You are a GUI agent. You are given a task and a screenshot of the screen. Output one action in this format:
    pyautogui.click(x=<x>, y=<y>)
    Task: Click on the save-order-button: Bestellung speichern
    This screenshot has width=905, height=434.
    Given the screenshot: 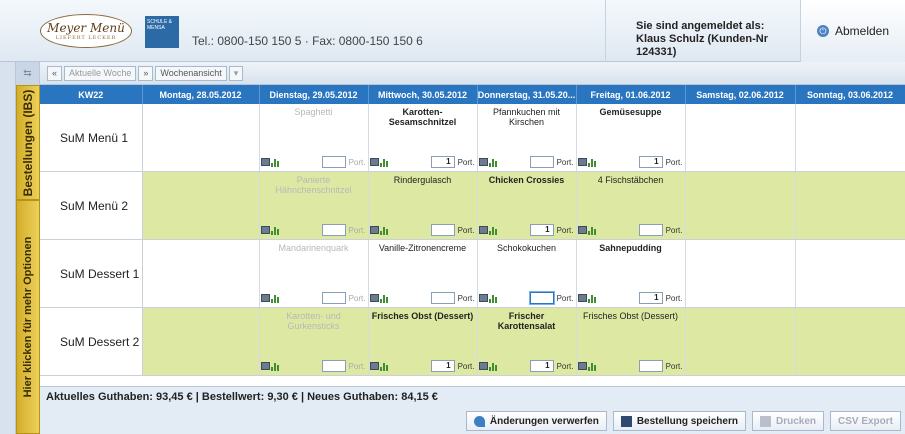 What is the action you would take?
    pyautogui.click(x=679, y=421)
    